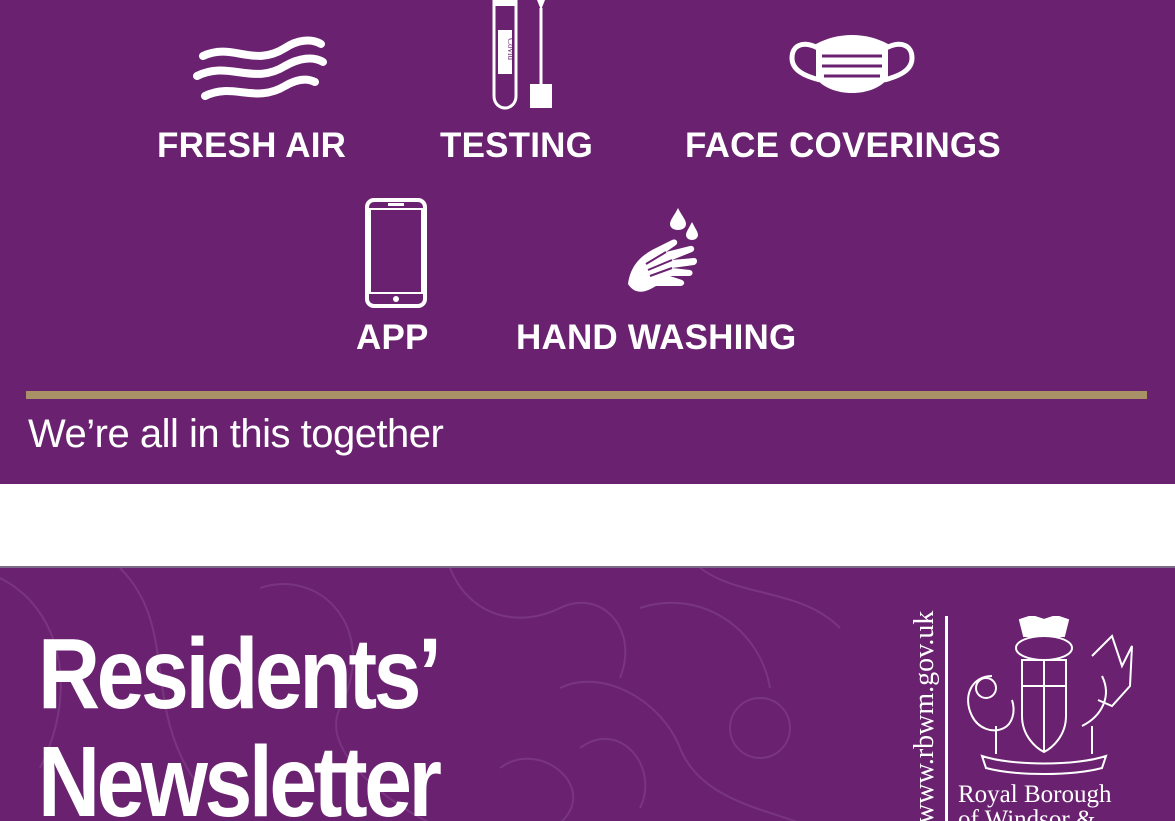 The width and height of the screenshot is (1175, 821). I want to click on app-label: APP, so click(392, 337).